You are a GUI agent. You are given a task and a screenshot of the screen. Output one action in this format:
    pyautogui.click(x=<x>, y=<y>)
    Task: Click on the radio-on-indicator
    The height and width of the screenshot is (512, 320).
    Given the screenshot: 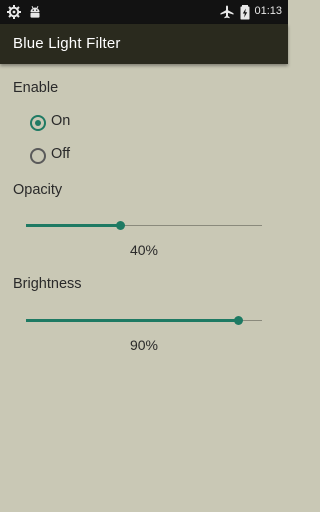 What is the action you would take?
    pyautogui.click(x=38, y=123)
    